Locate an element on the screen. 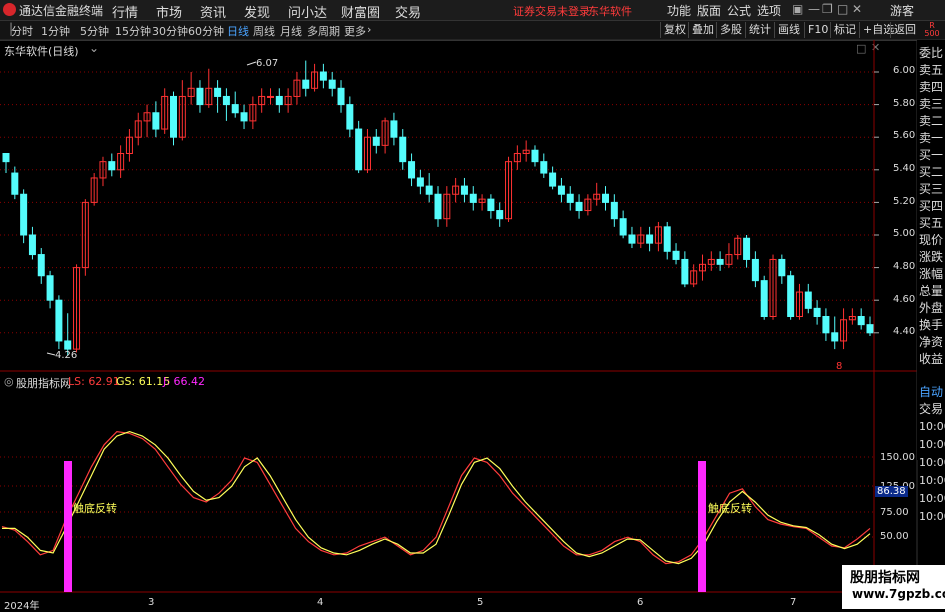 The height and width of the screenshot is (612, 945). low-price-label: 4.26 is located at coordinates (66, 355).